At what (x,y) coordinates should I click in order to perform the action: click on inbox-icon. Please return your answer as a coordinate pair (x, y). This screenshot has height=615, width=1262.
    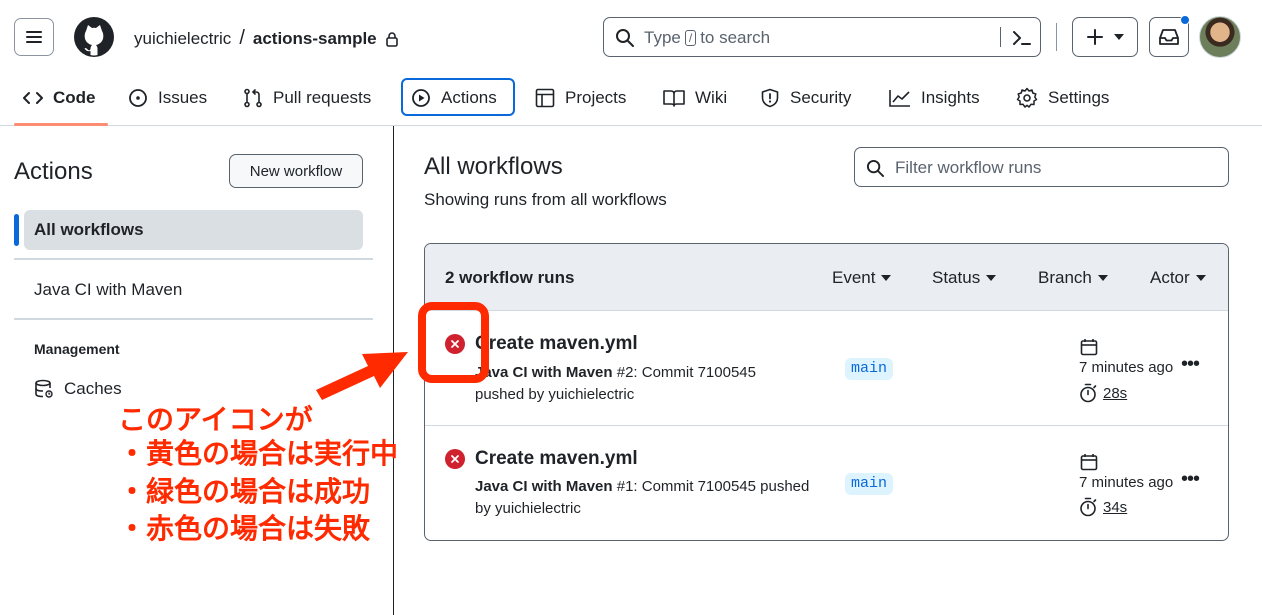
    Looking at the image, I should click on (1169, 37).